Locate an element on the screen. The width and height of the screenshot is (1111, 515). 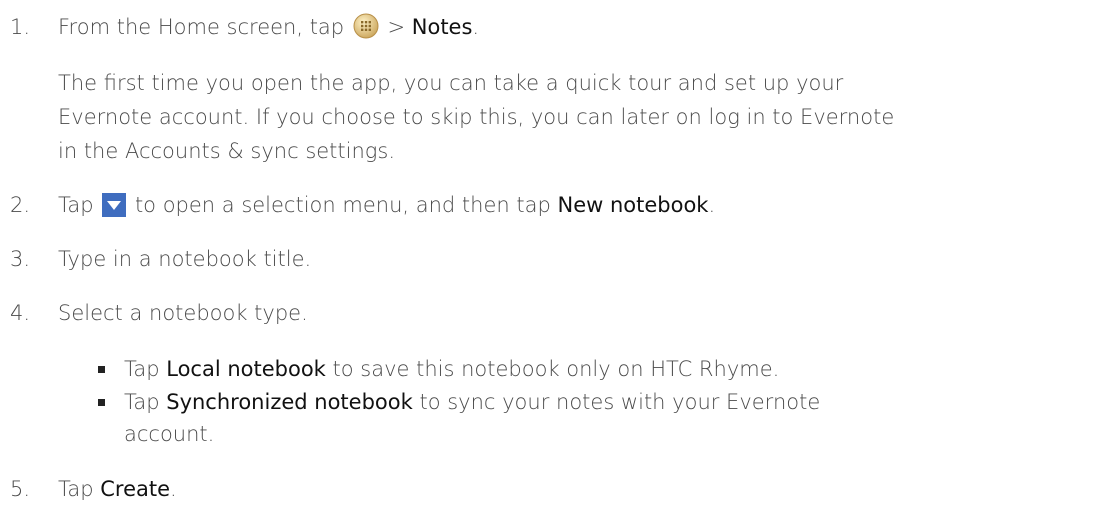
all-apps-icon is located at coordinates (366, 30).